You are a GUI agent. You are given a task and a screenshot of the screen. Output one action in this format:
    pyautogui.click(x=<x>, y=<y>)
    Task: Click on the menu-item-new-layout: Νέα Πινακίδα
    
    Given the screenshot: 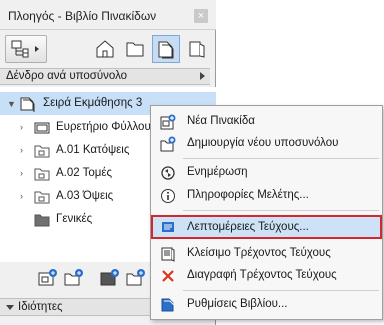 What is the action you would take?
    pyautogui.click(x=266, y=122)
    